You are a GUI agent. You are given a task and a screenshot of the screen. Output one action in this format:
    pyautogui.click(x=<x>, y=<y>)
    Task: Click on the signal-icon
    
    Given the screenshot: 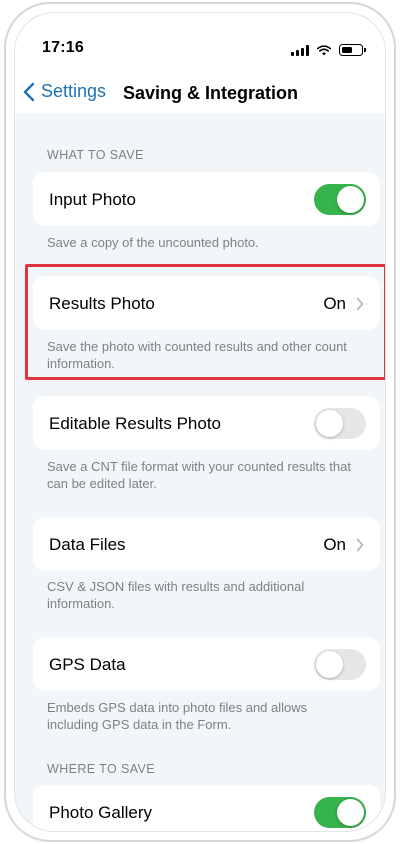 What is the action you would take?
    pyautogui.click(x=300, y=50)
    